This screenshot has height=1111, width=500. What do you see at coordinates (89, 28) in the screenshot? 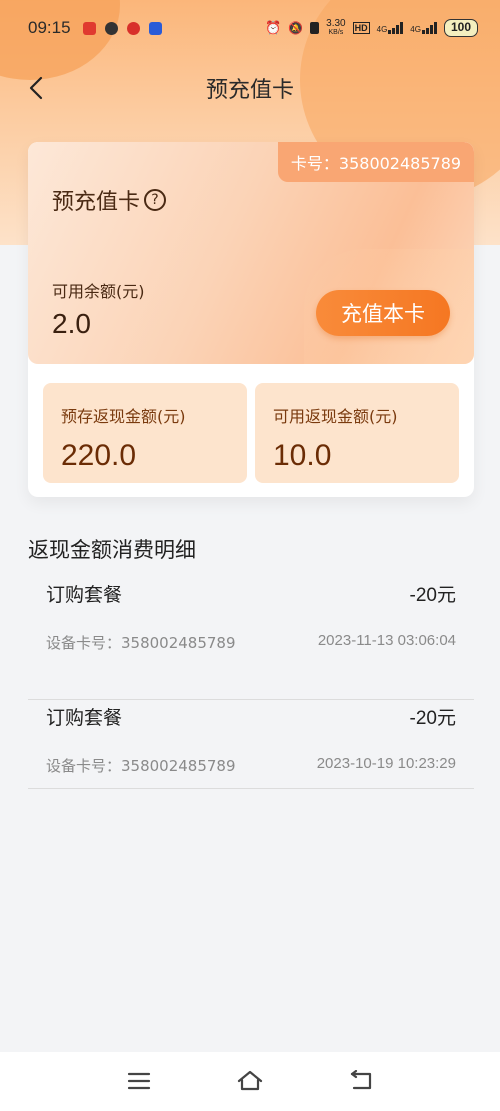
I see `app-notification-icon` at bounding box center [89, 28].